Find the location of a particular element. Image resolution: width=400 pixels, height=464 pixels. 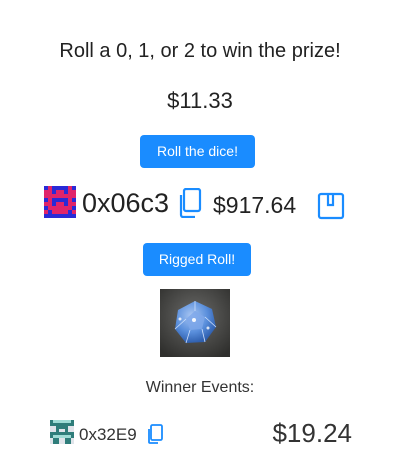

bookmark-icon is located at coordinates (331, 206).